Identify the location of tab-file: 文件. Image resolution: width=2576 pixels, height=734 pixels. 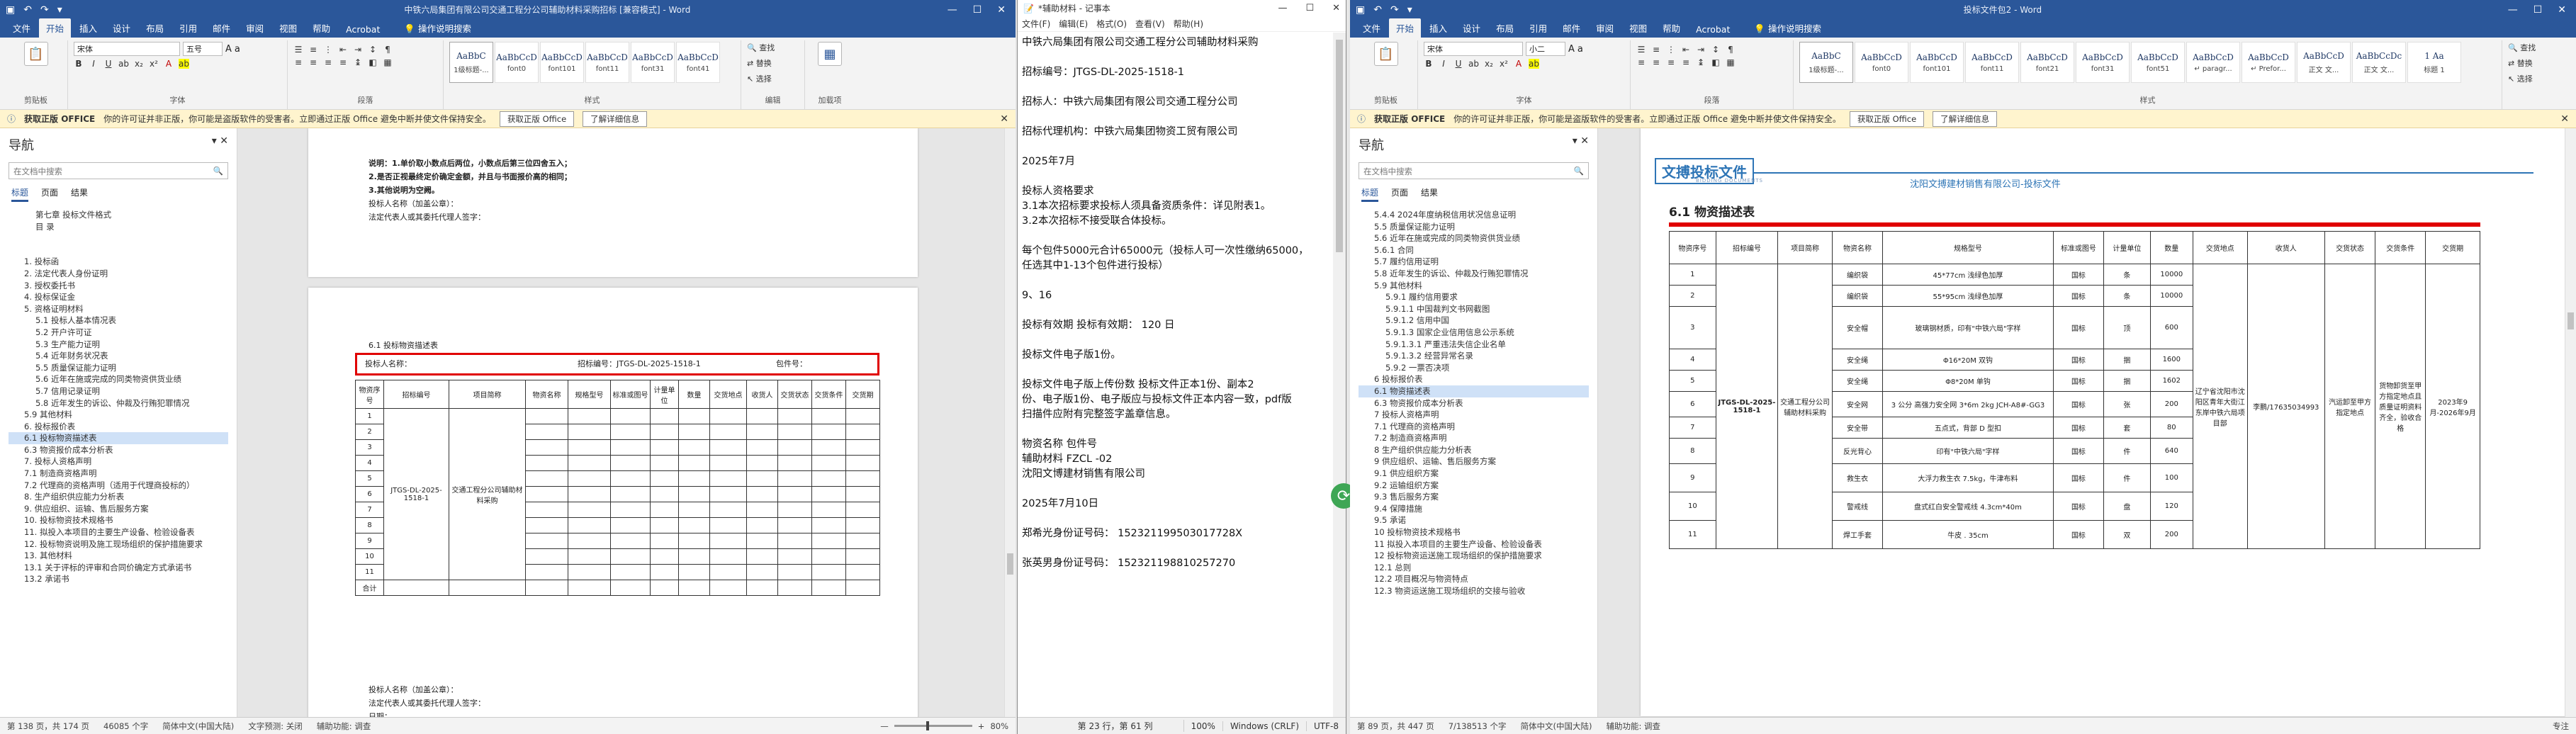
(22, 28).